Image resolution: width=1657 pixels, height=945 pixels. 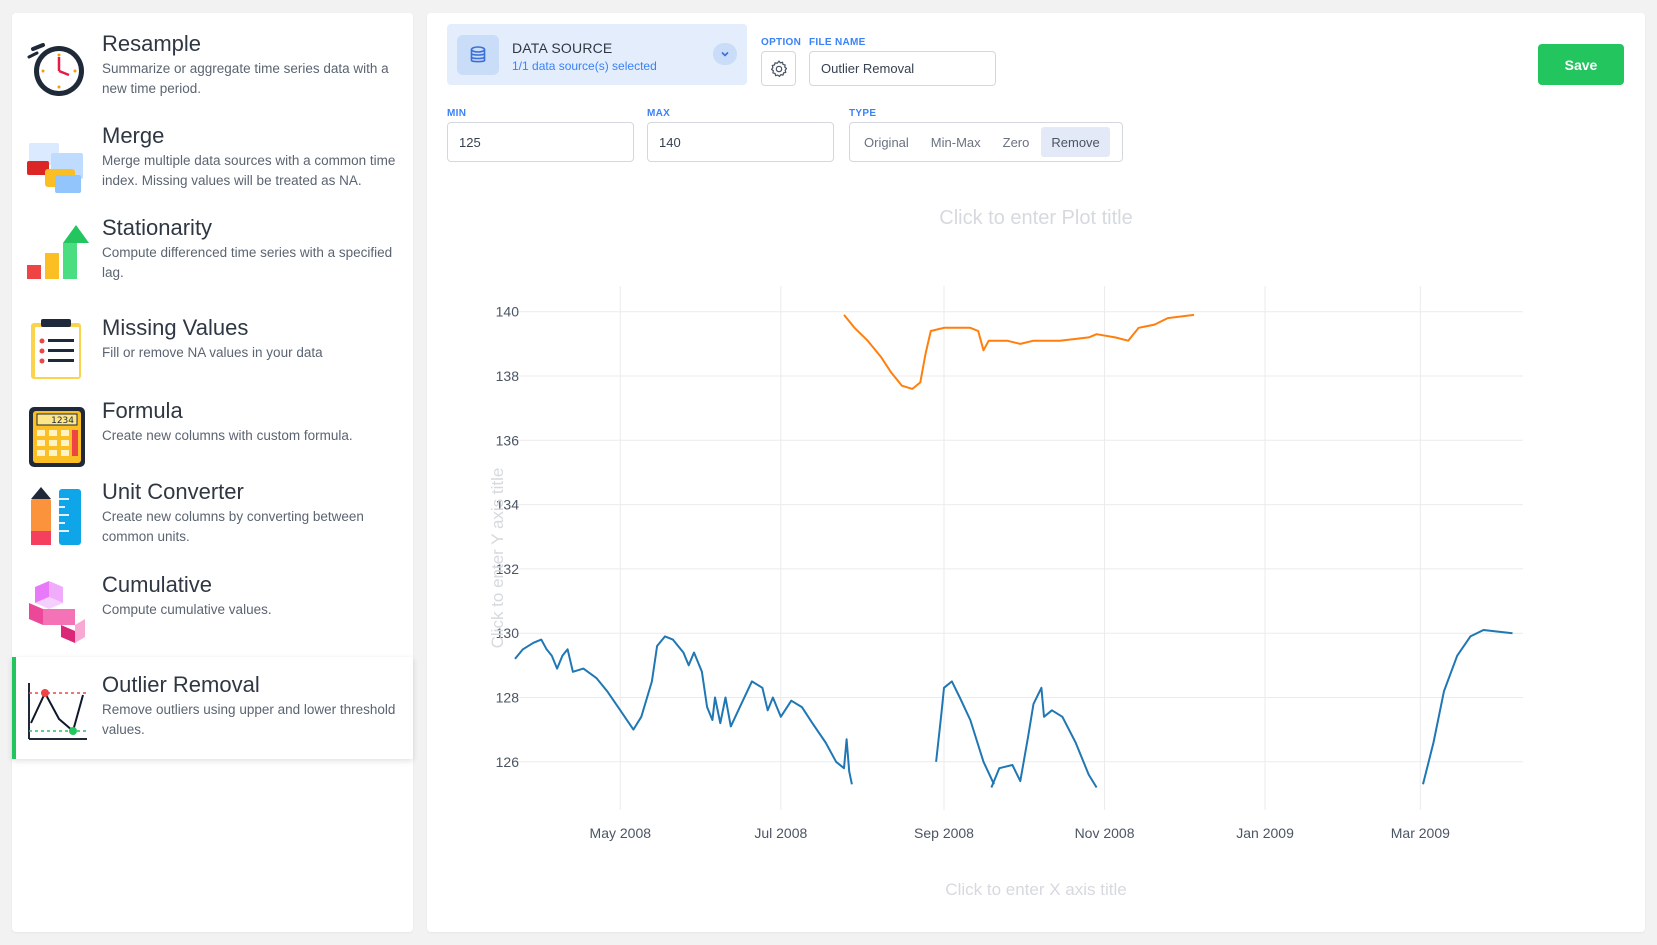 I want to click on x-tick-label: May 2008, so click(x=621, y=833).